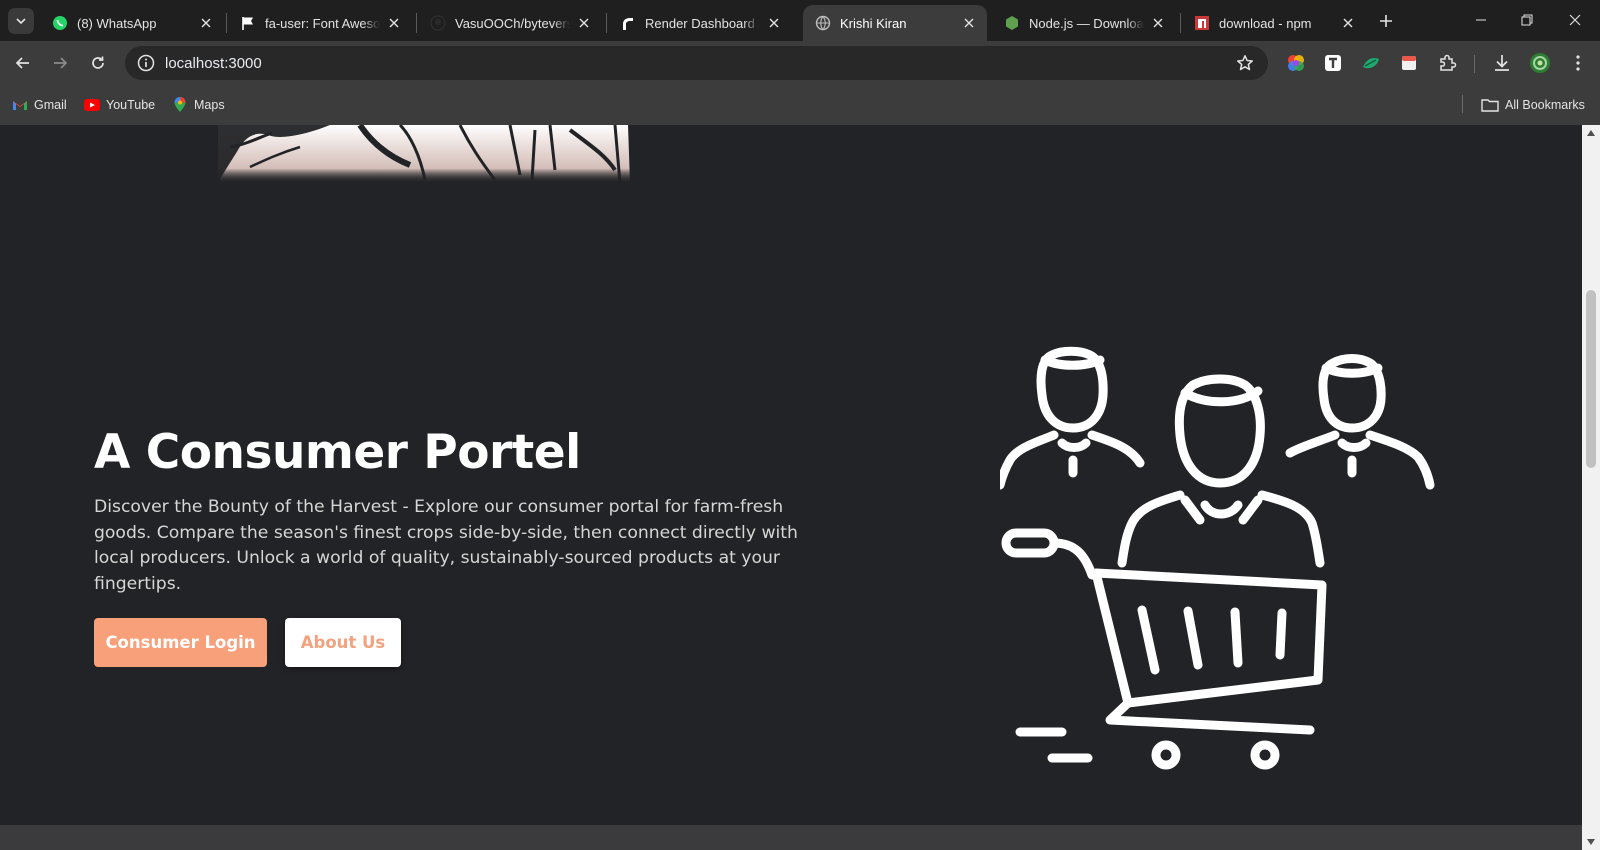 This screenshot has width=1600, height=850. I want to click on tab-title: fa-user: Font Awesome, so click(322, 23).